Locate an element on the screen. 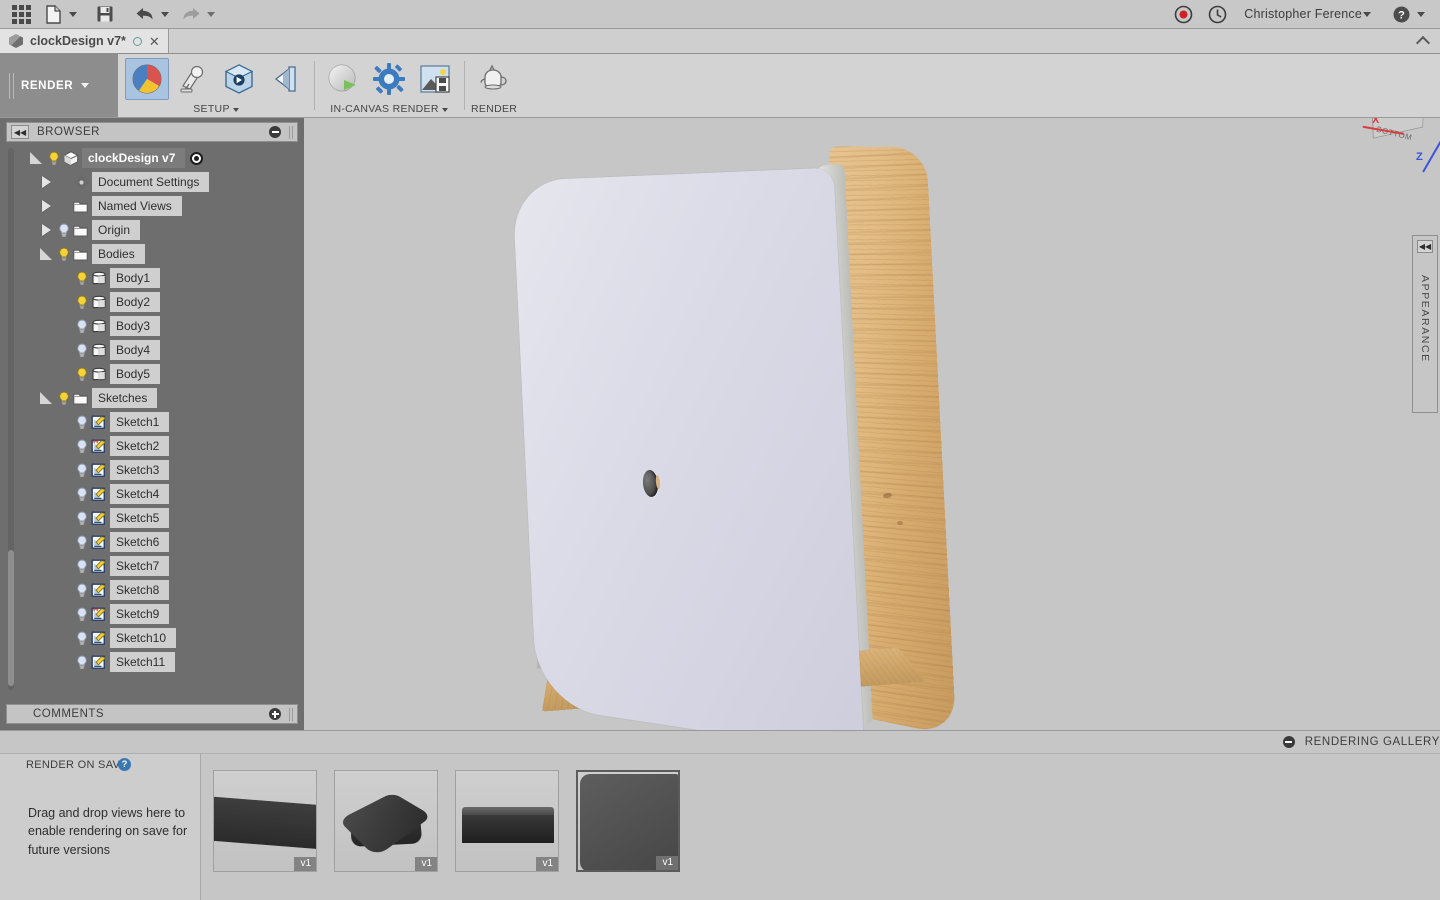 The width and height of the screenshot is (1440, 900). browser-node-docset: Document Settings is located at coordinates (123, 182).